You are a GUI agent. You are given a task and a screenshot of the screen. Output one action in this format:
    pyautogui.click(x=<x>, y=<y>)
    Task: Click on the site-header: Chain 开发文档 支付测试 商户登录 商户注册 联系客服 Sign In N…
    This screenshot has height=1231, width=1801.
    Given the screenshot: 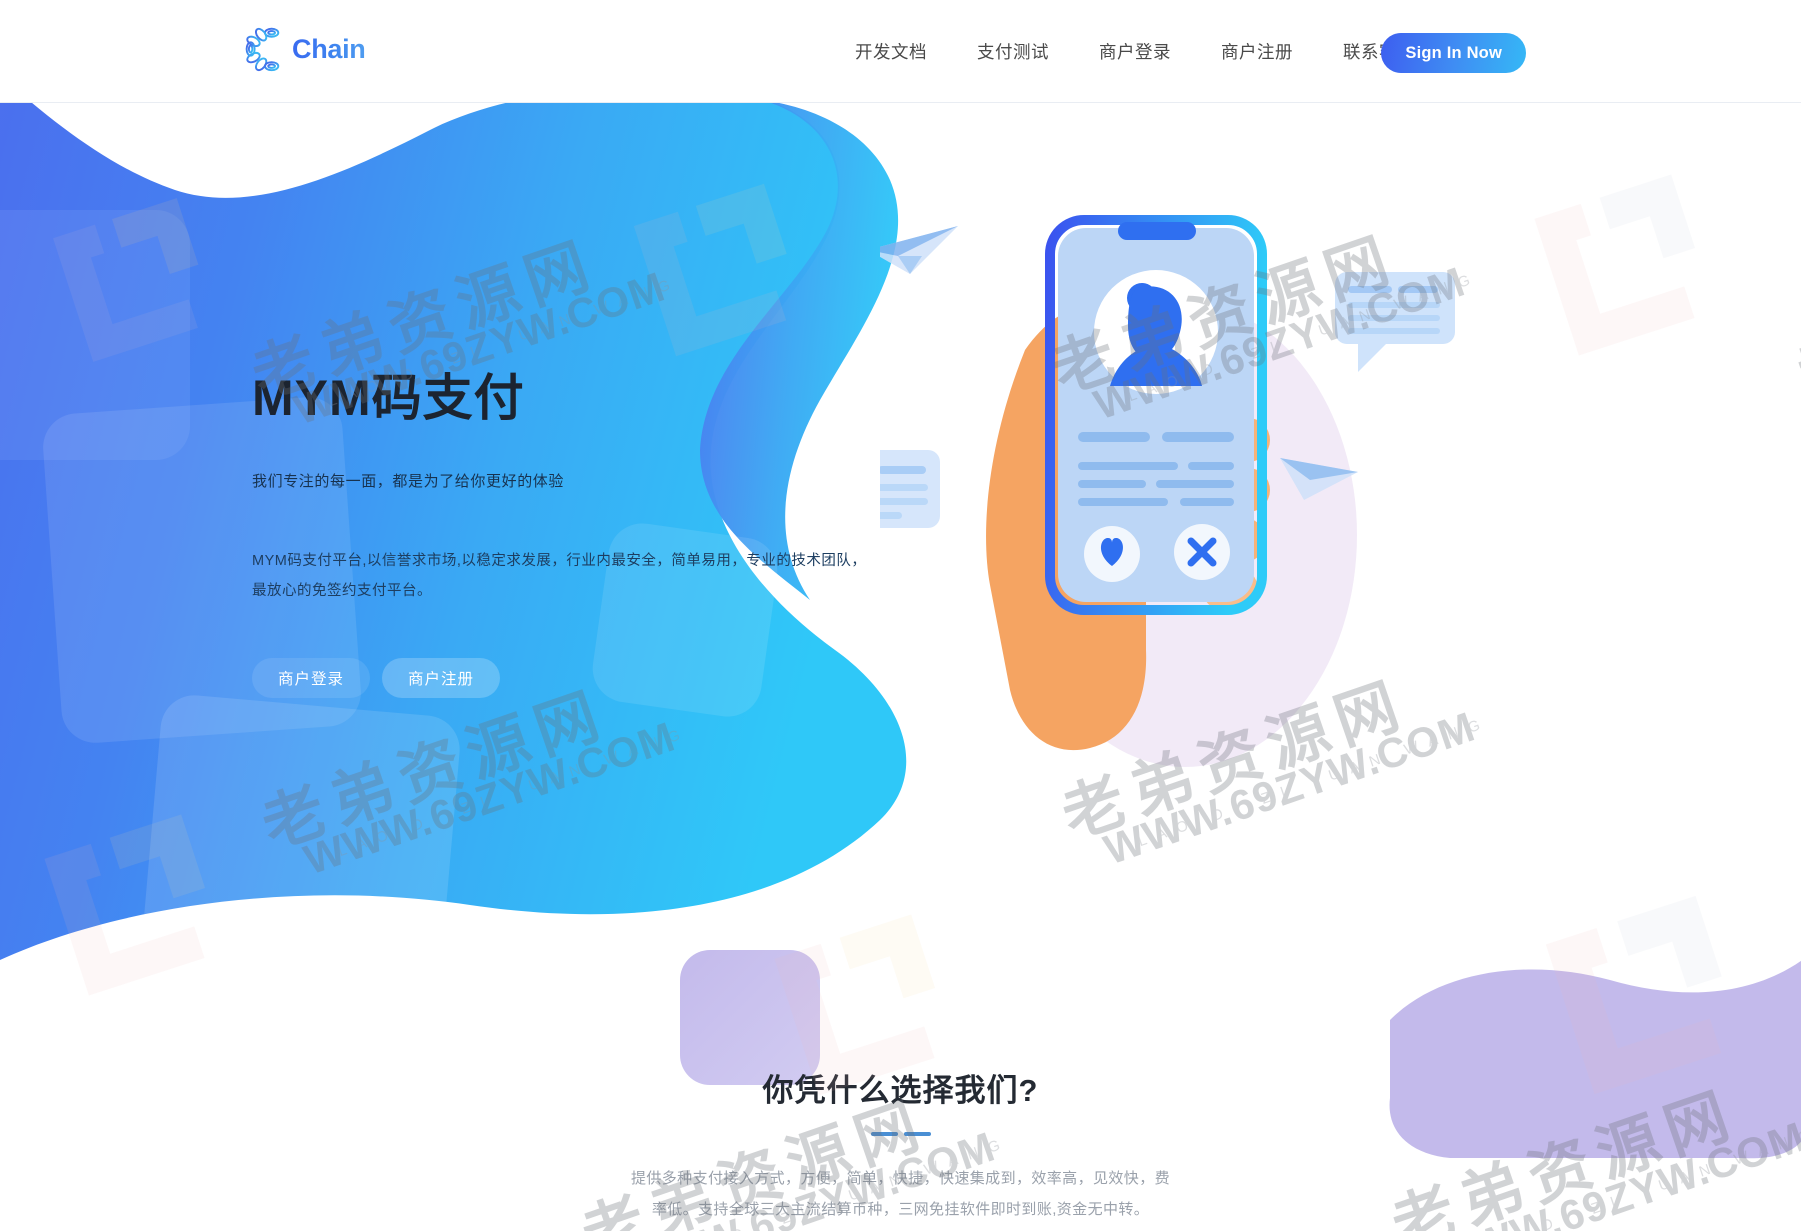 What is the action you would take?
    pyautogui.click(x=900, y=51)
    